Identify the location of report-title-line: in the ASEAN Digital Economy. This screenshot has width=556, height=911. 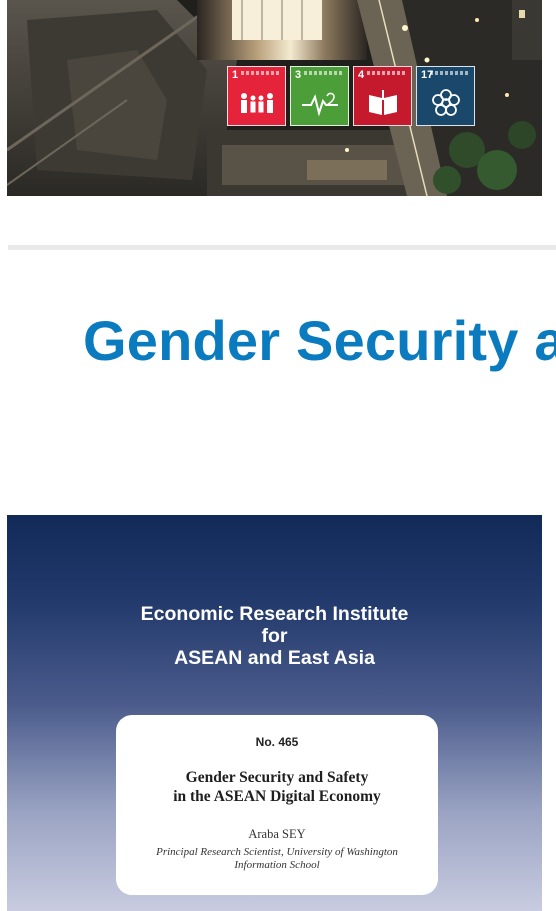
(277, 796).